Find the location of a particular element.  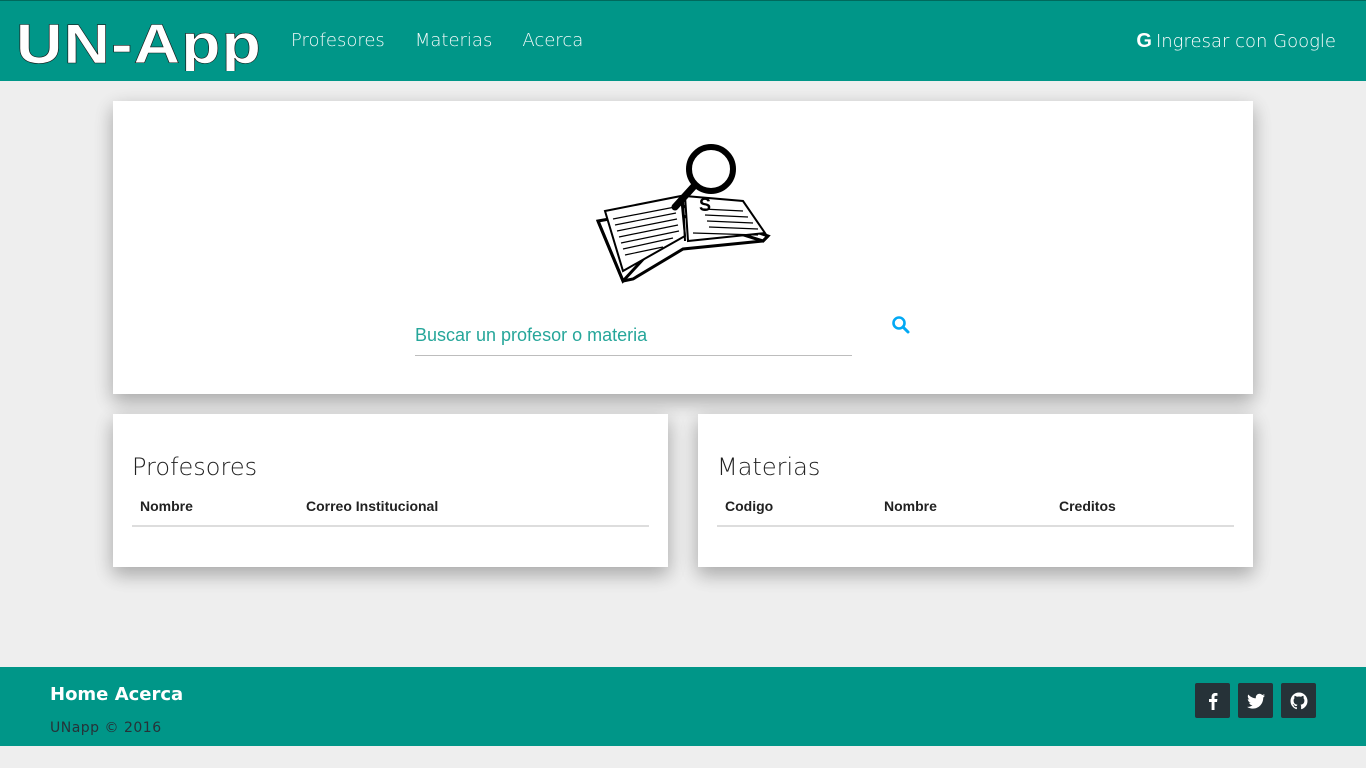

materias-table-header: Codigo Nombre Creditos is located at coordinates (975, 512).